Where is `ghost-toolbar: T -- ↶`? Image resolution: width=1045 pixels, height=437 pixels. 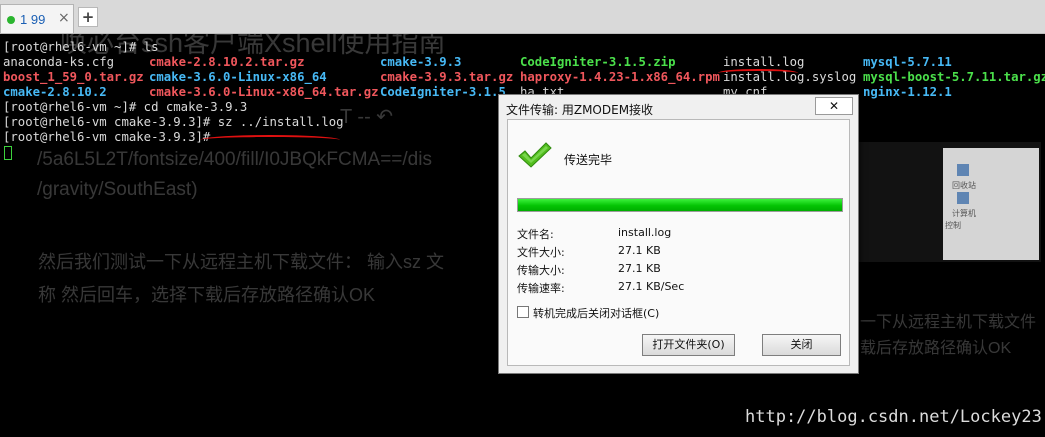
ghost-toolbar: T -- ↶ is located at coordinates (367, 117).